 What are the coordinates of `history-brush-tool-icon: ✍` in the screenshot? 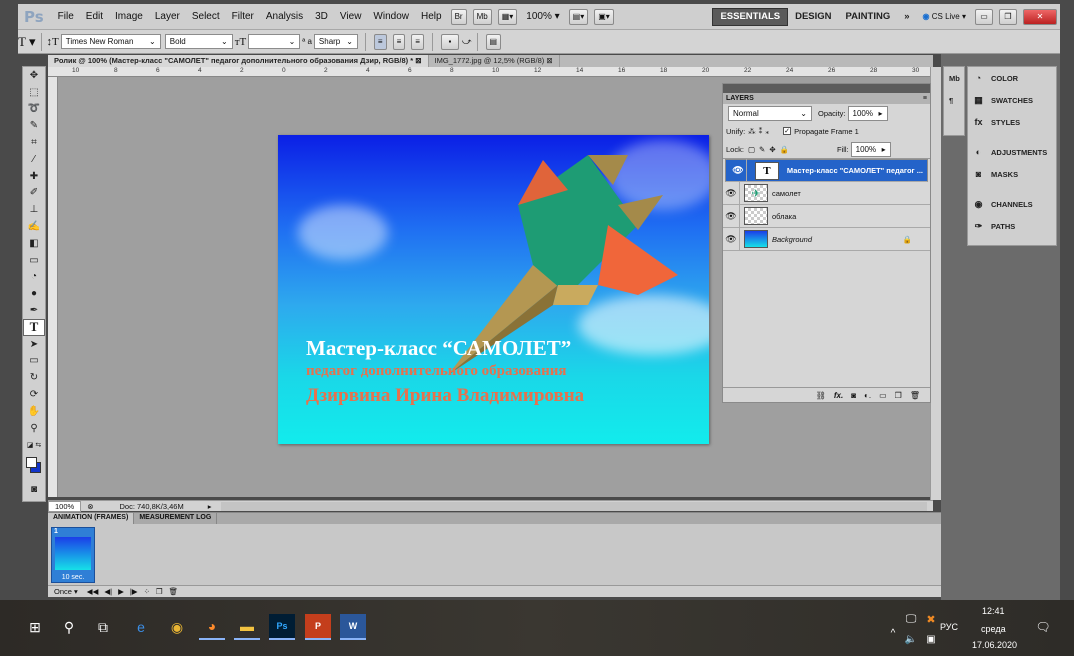 It's located at (34, 226).